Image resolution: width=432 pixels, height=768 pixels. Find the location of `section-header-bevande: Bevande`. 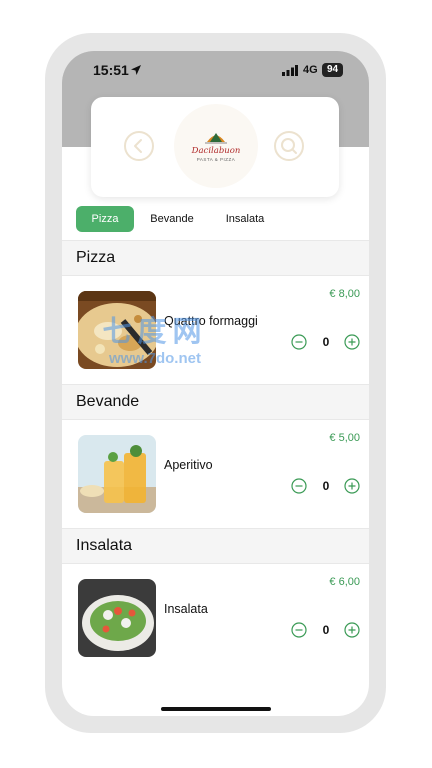

section-header-bevande: Bevande is located at coordinates (215, 402).